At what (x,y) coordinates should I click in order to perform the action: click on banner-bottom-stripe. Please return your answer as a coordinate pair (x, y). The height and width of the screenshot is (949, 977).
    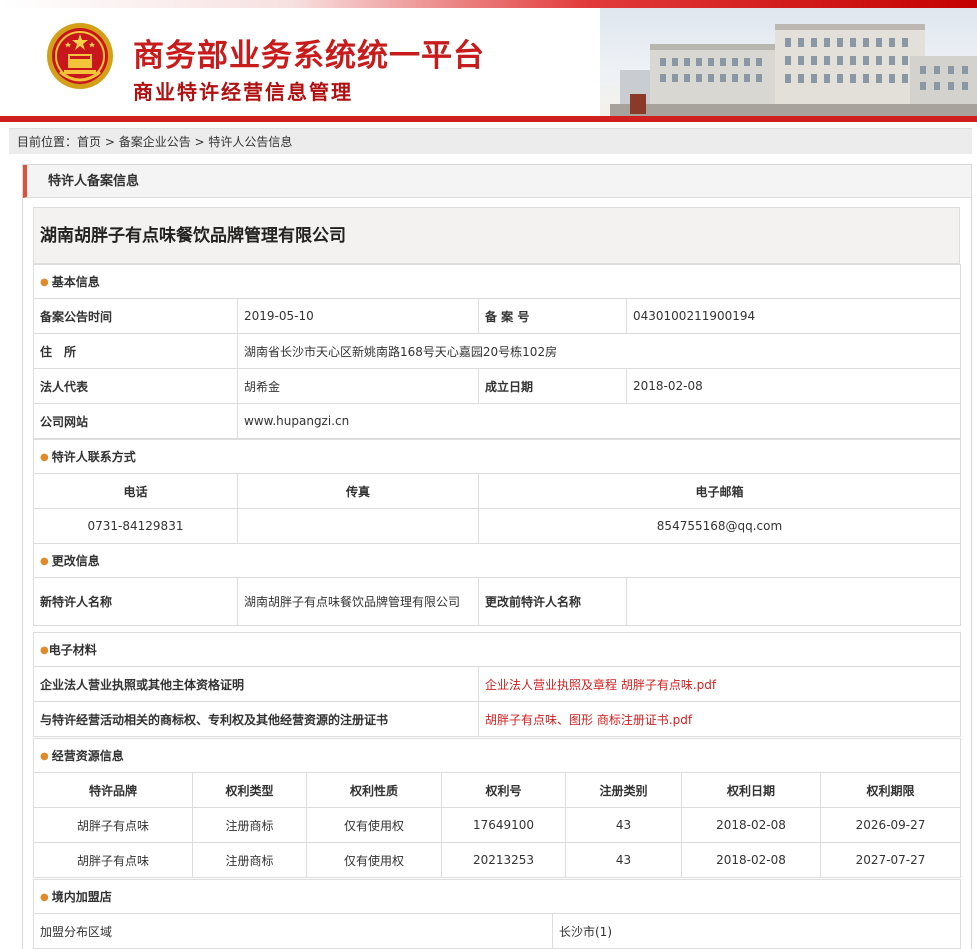
    Looking at the image, I should click on (488, 119).